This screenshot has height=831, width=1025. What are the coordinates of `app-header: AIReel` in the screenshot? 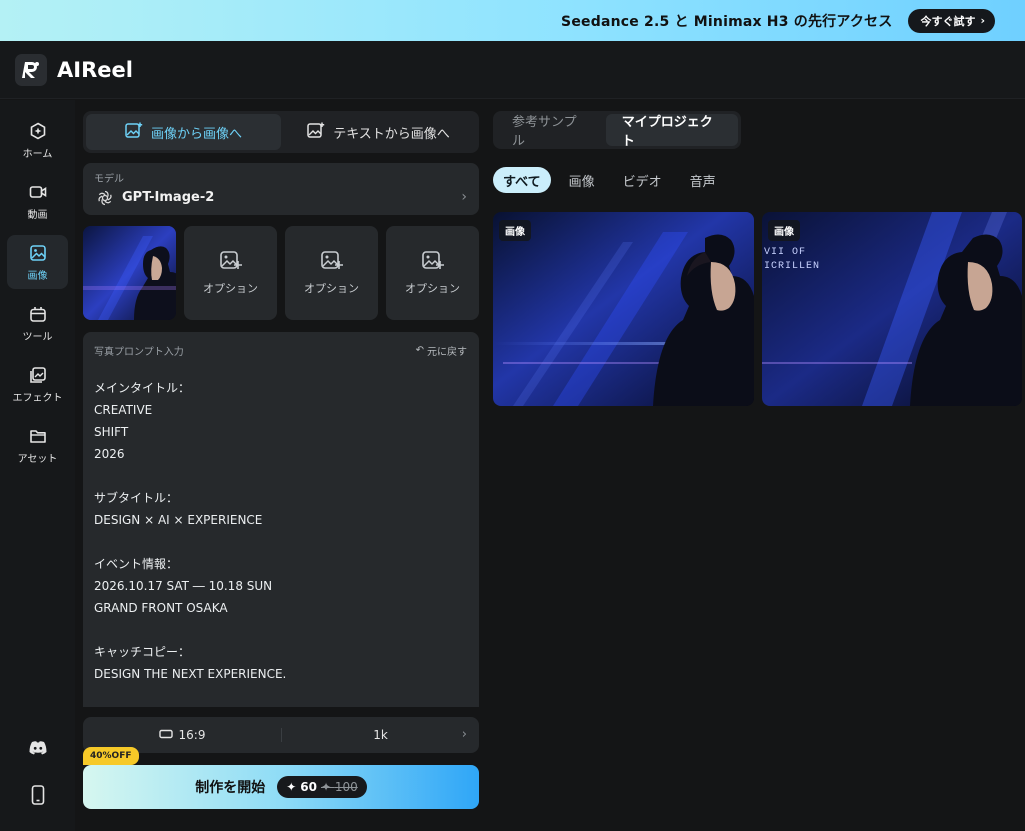 It's located at (512, 70).